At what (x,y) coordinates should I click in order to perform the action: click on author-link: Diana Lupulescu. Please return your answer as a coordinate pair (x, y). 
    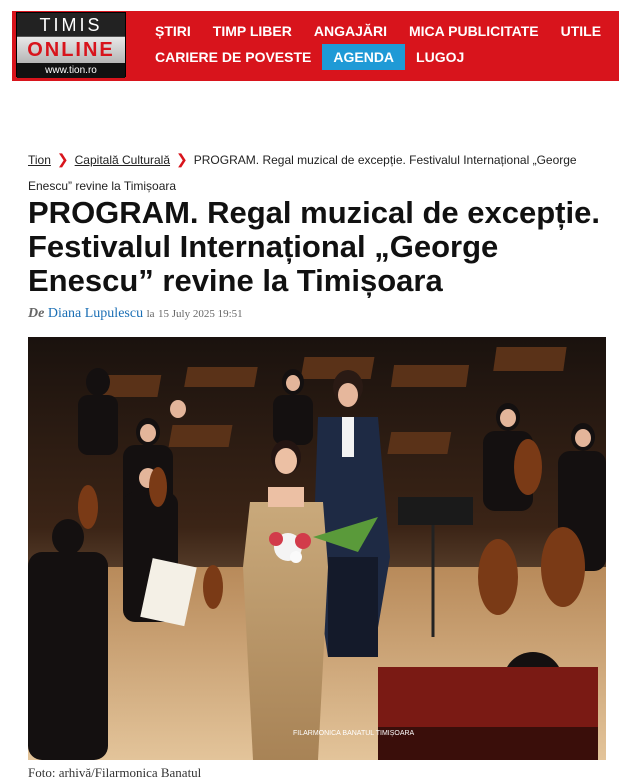
    Looking at the image, I should click on (95, 313).